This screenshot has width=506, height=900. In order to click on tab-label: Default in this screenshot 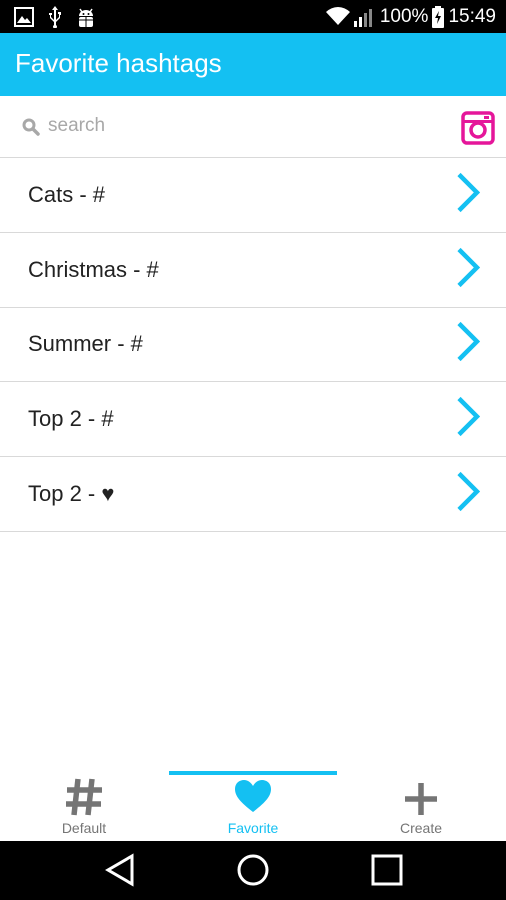, I will do `click(84, 828)`.